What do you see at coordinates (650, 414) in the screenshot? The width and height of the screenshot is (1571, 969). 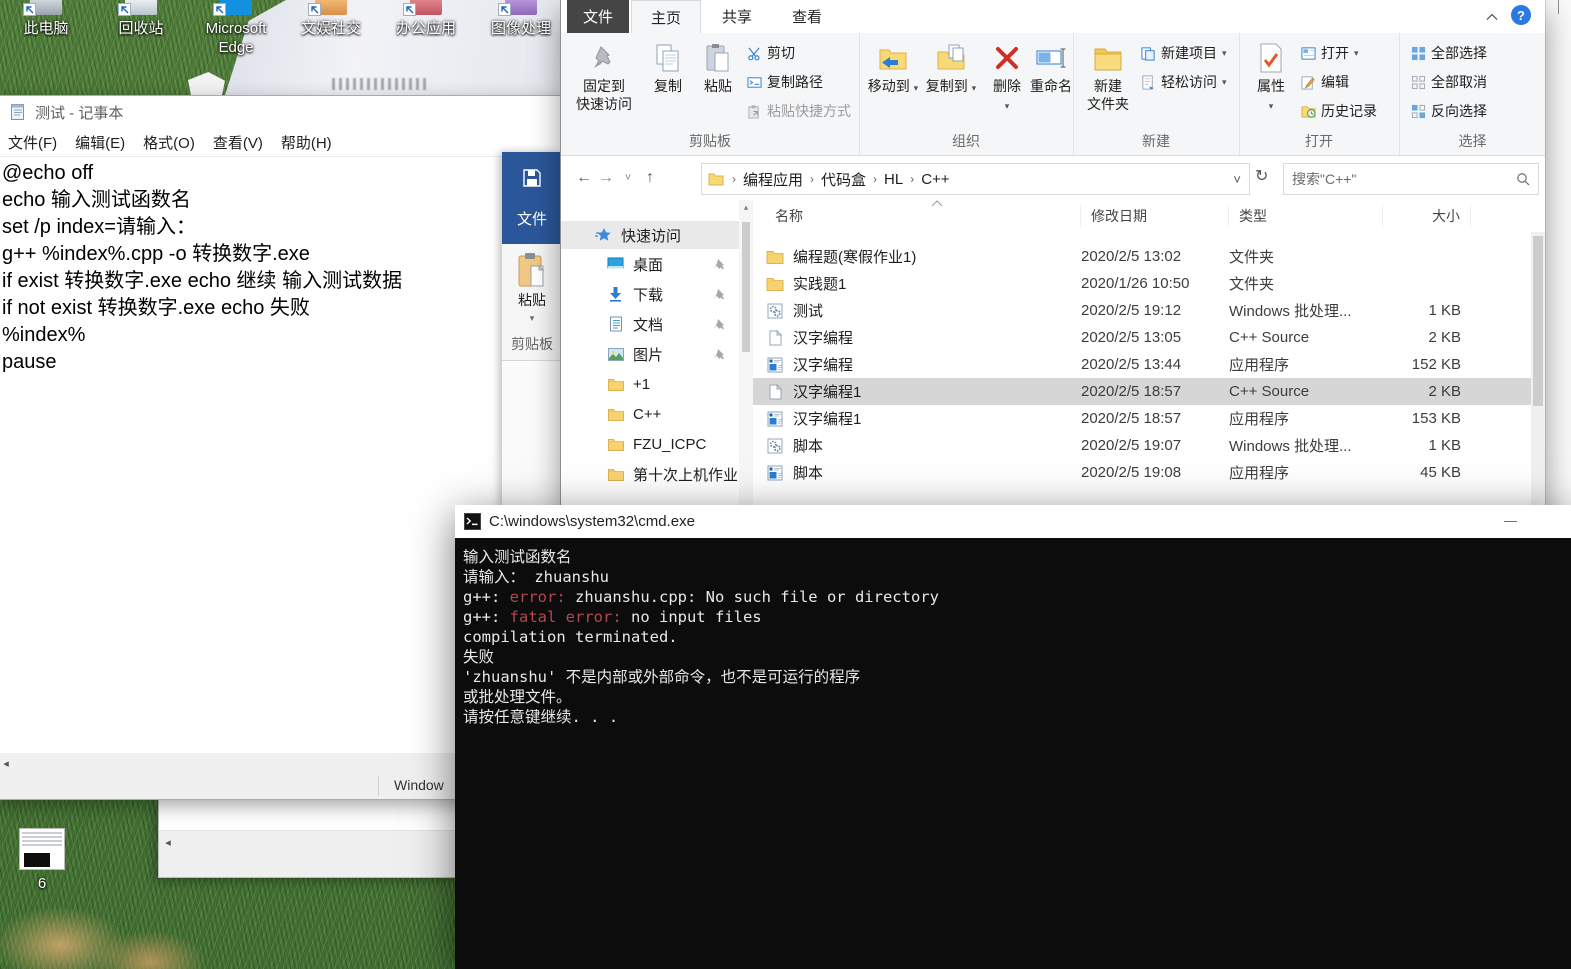 I see `sidebar-item-C++: C++` at bounding box center [650, 414].